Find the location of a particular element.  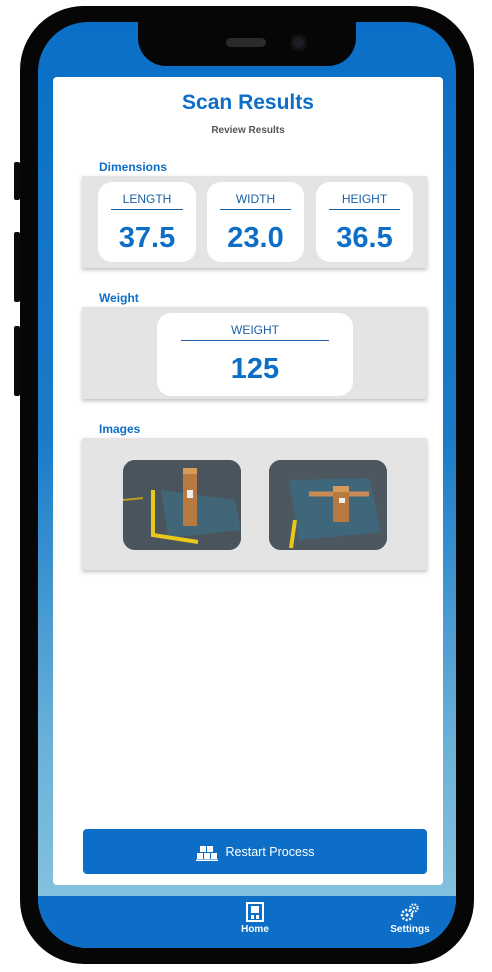

length-box: LENGTH 37.5 is located at coordinates (147, 222).